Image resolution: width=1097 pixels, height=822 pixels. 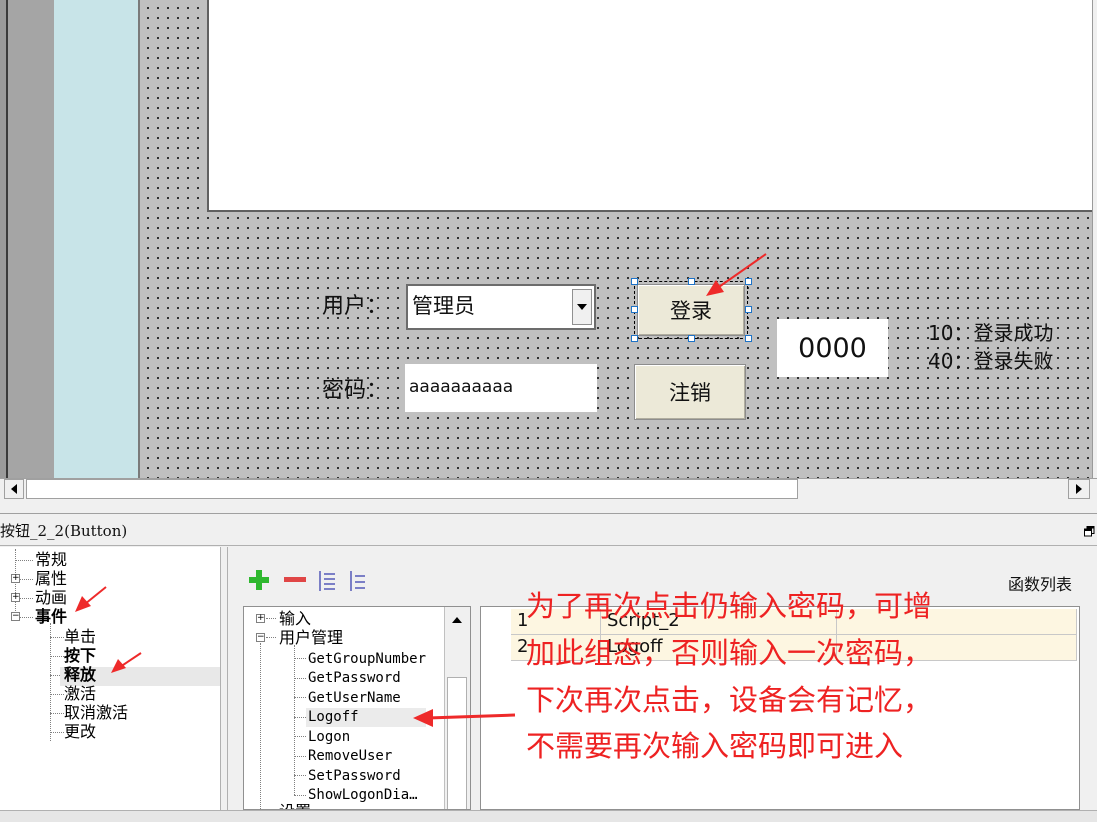 I want to click on arrow-to-release, so click(x=126, y=662).